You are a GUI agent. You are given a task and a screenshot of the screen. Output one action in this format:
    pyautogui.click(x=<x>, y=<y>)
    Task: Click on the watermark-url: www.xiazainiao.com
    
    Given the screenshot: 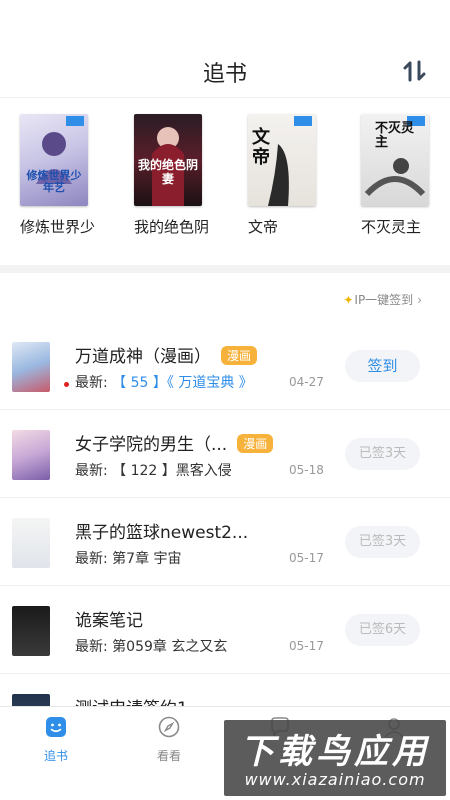 What is the action you would take?
    pyautogui.click(x=335, y=779)
    